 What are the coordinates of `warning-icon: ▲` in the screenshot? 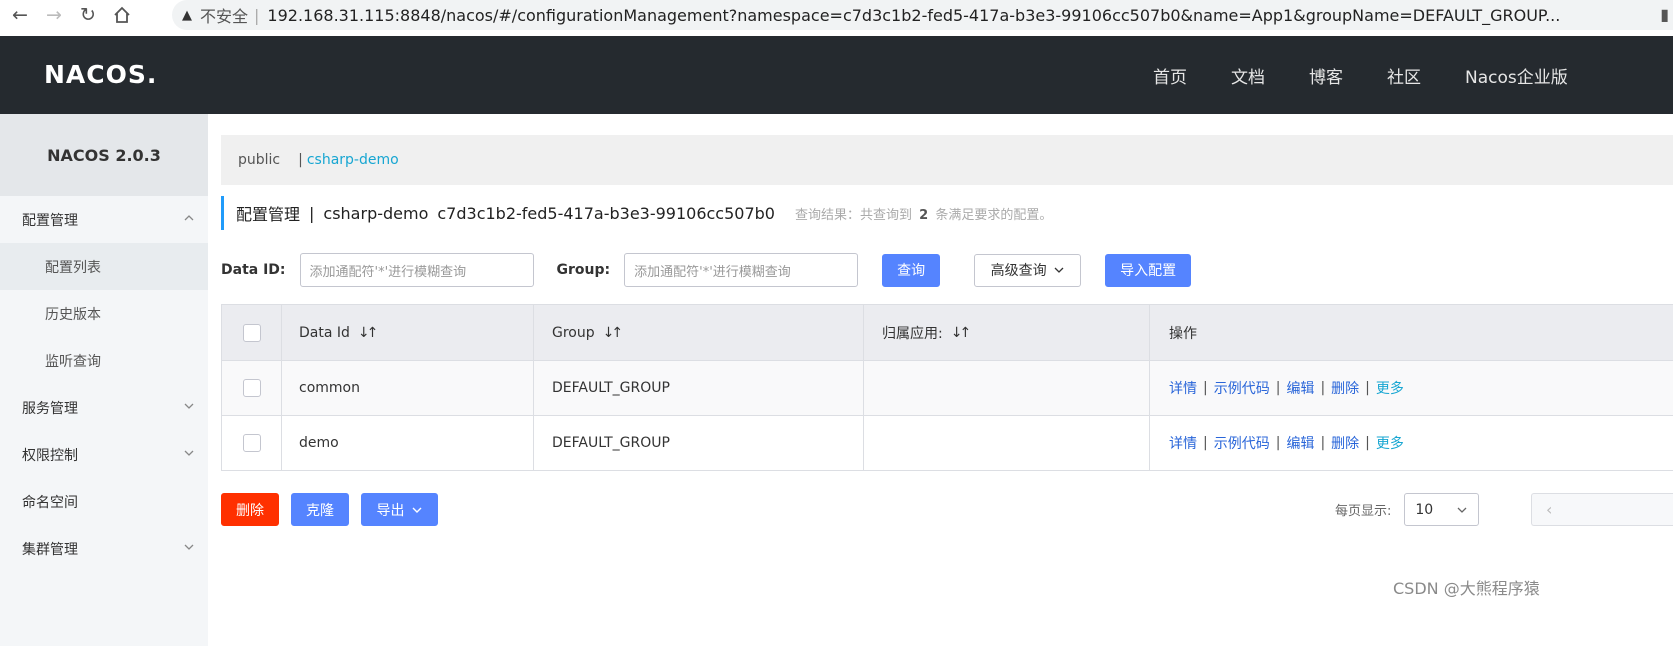 It's located at (187, 15).